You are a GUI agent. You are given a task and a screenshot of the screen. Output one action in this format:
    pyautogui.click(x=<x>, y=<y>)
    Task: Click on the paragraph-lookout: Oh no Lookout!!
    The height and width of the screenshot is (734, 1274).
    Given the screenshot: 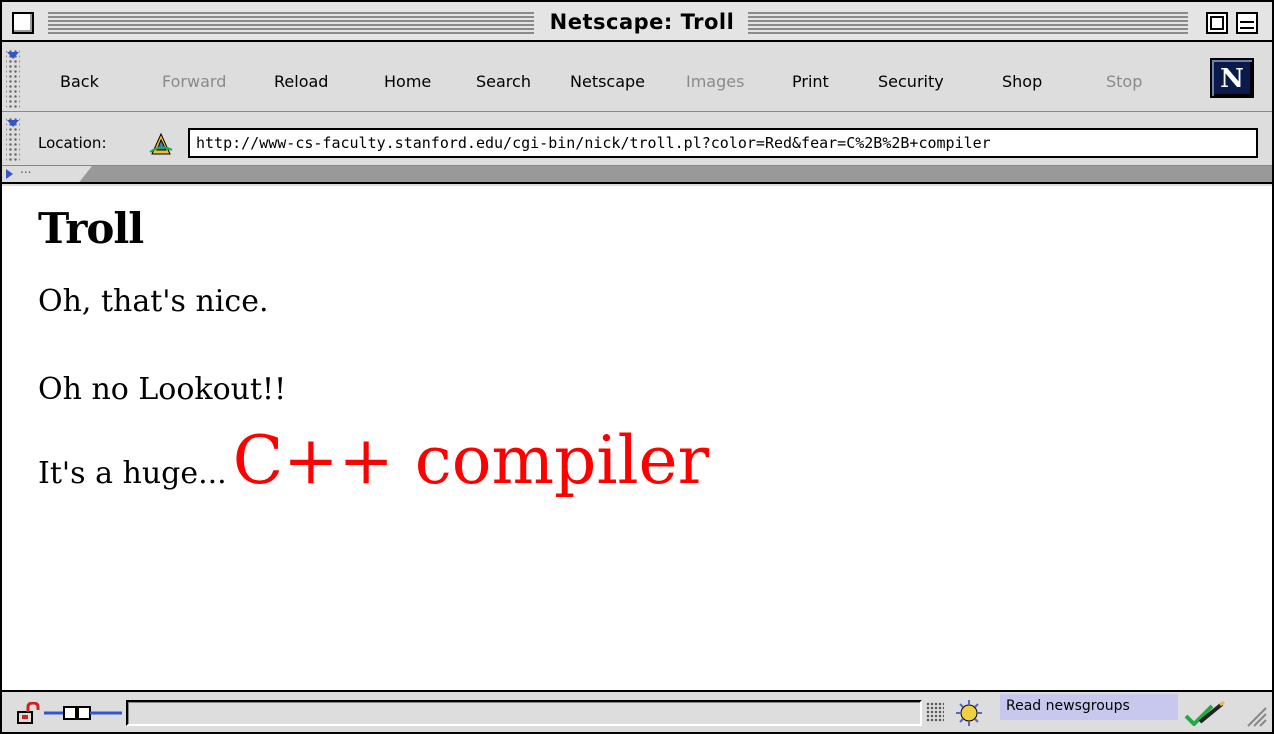 What is the action you would take?
    pyautogui.click(x=162, y=389)
    